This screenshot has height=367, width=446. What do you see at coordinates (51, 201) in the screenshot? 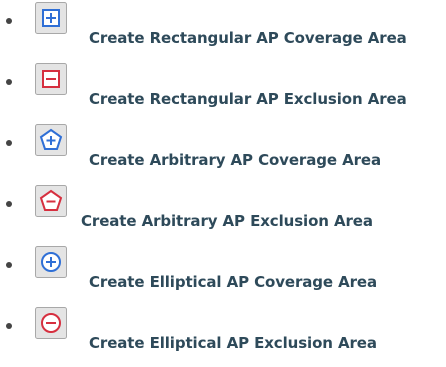
I see `pentagon-minus-icon` at bounding box center [51, 201].